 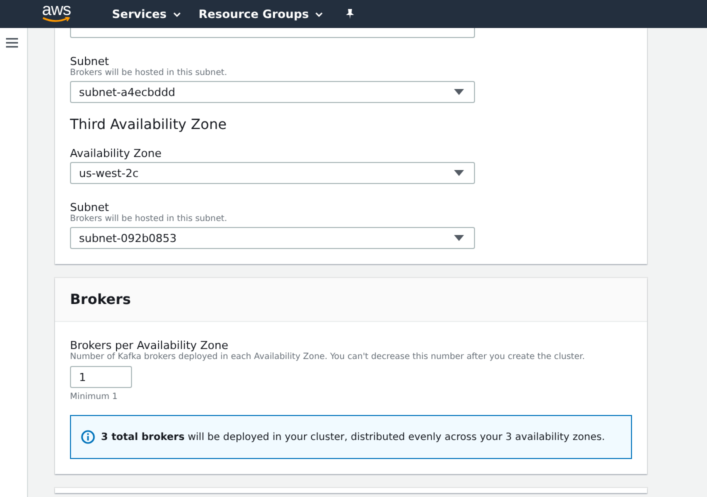 I want to click on field-label: Availability Zone, so click(x=116, y=153).